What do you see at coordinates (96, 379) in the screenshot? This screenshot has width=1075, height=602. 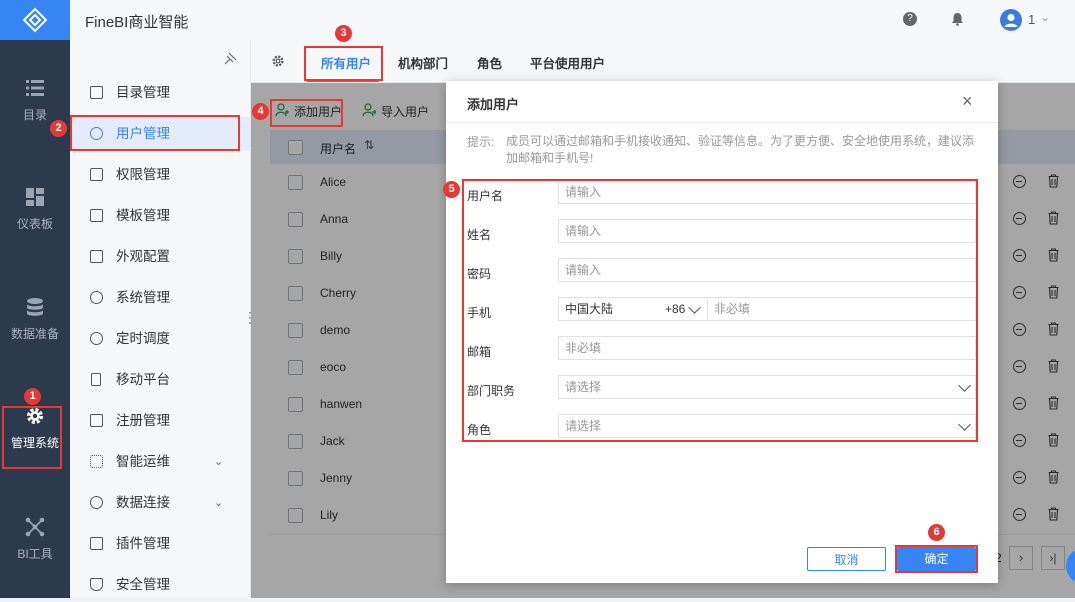 I see `mobile-icon` at bounding box center [96, 379].